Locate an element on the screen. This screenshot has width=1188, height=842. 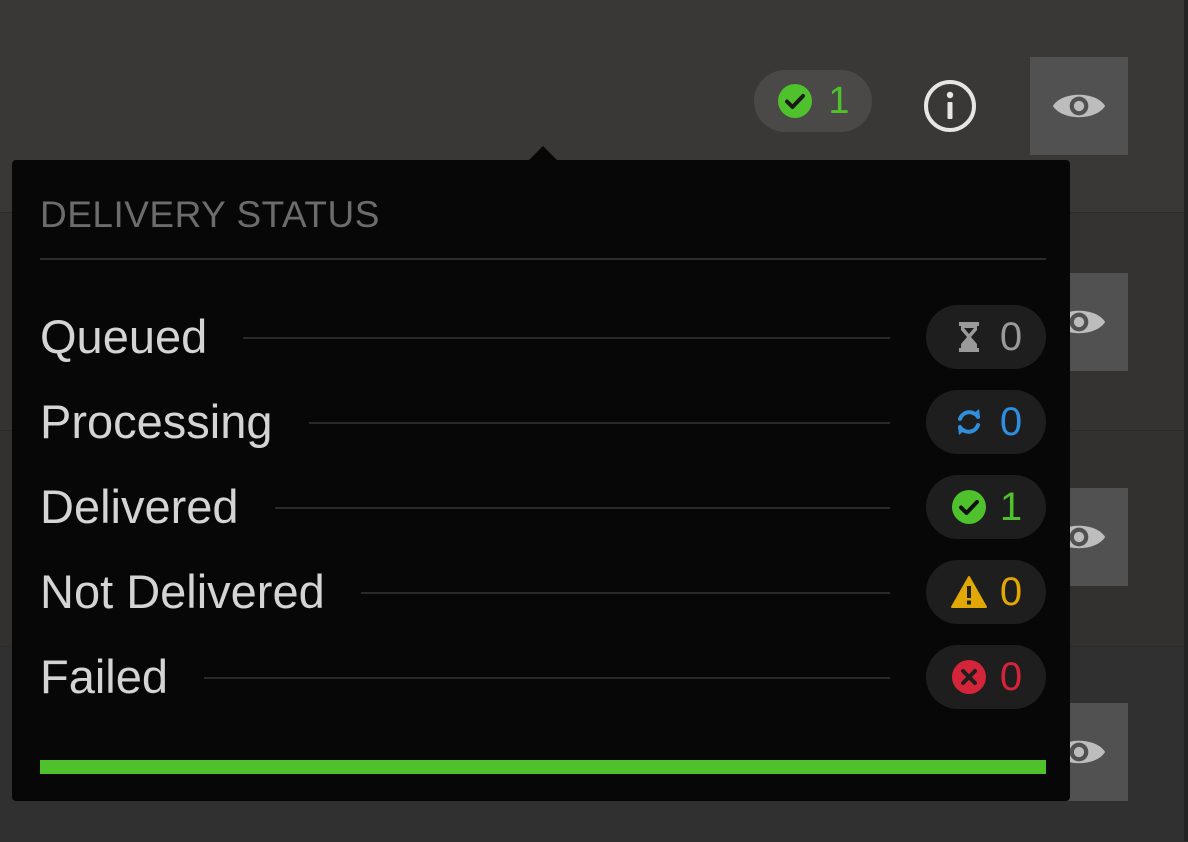
status-row-processing: Processing 0 is located at coordinates (543, 422).